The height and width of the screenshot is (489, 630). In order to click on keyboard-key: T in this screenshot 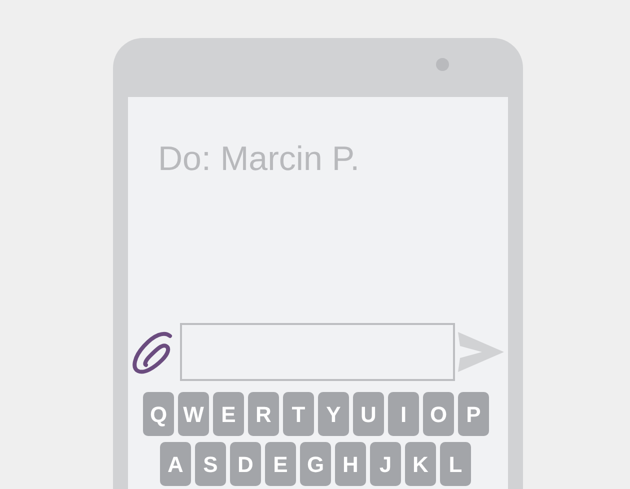, I will do `click(298, 414)`.